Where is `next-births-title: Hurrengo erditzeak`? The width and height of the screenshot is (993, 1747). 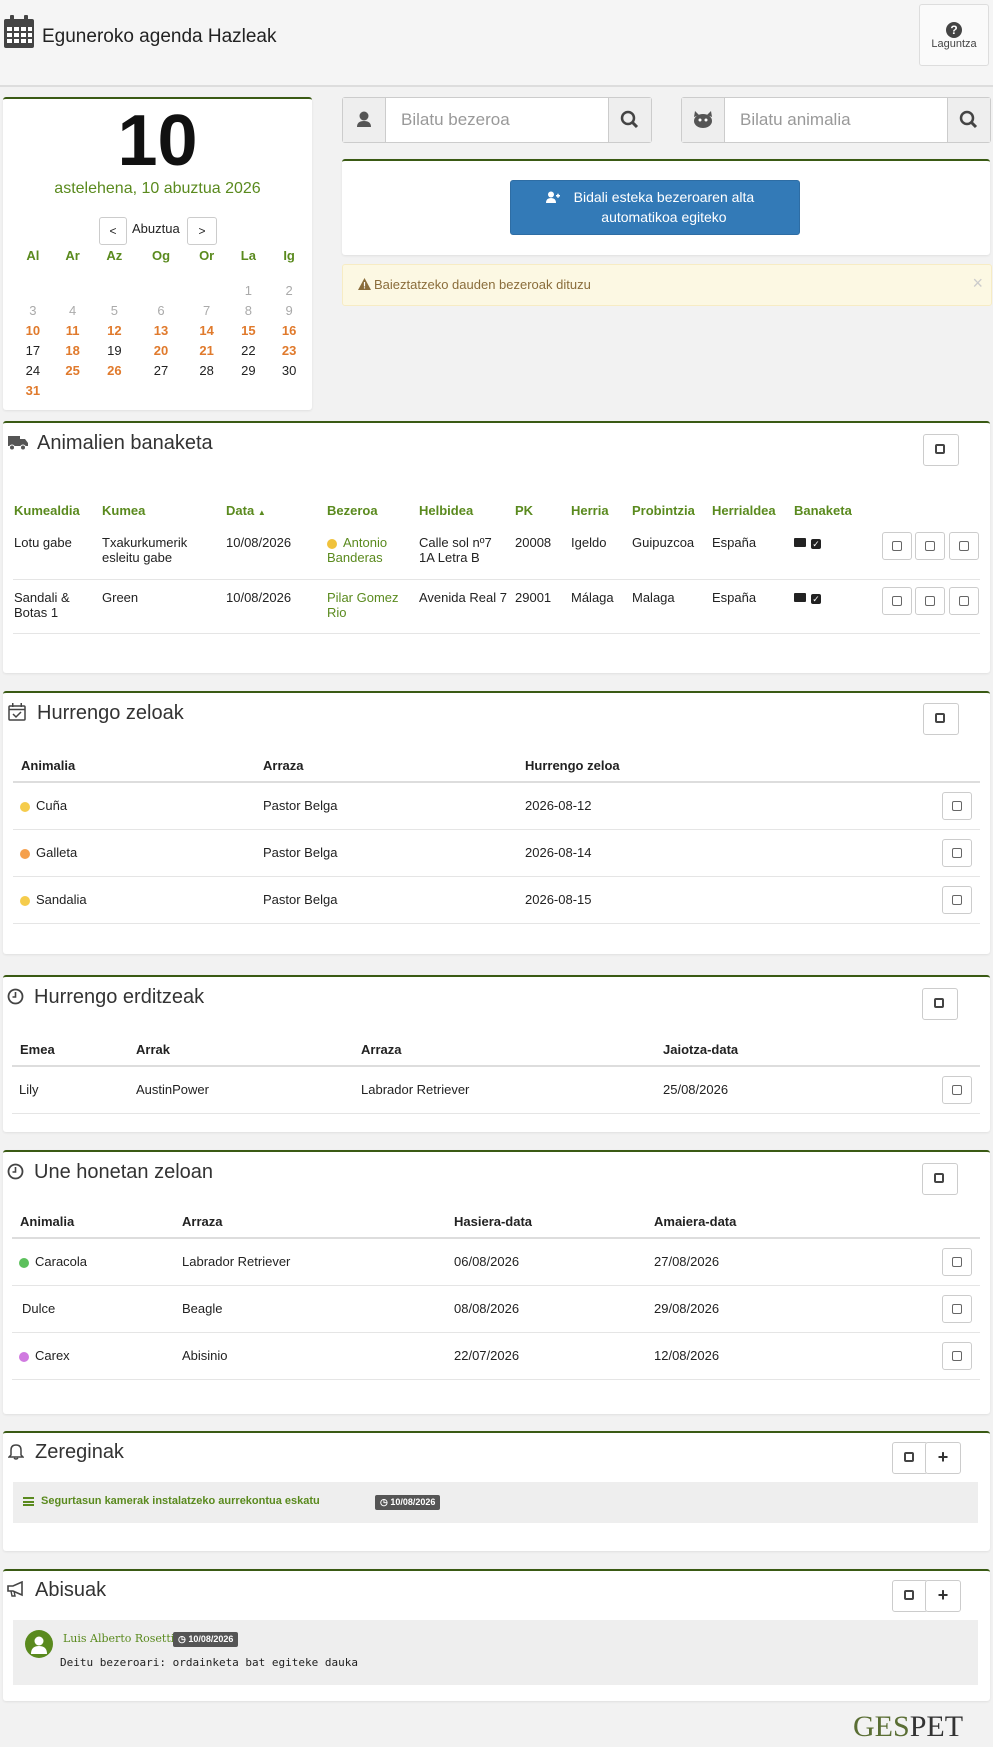 next-births-title: Hurrengo erditzeak is located at coordinates (119, 997).